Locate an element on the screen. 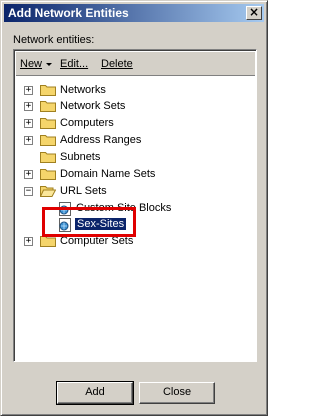 This screenshot has height=416, width=320. open-folder-icon is located at coordinates (48, 191).